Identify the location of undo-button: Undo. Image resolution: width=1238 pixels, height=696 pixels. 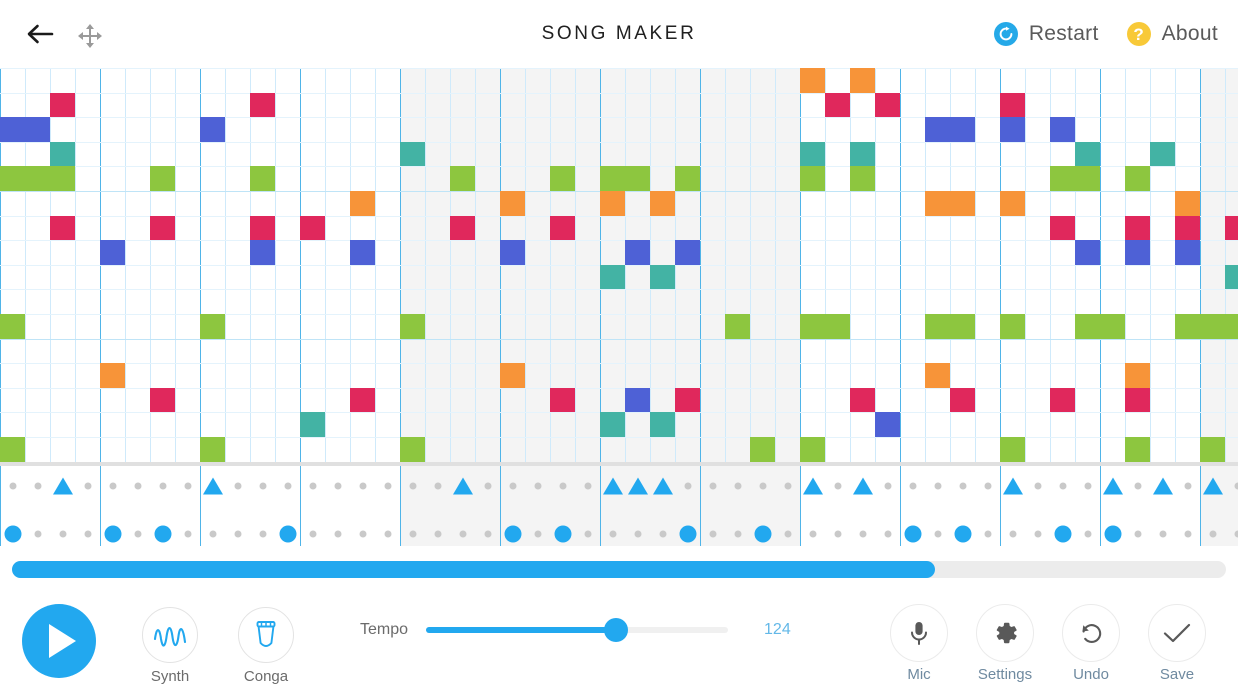
(1091, 643).